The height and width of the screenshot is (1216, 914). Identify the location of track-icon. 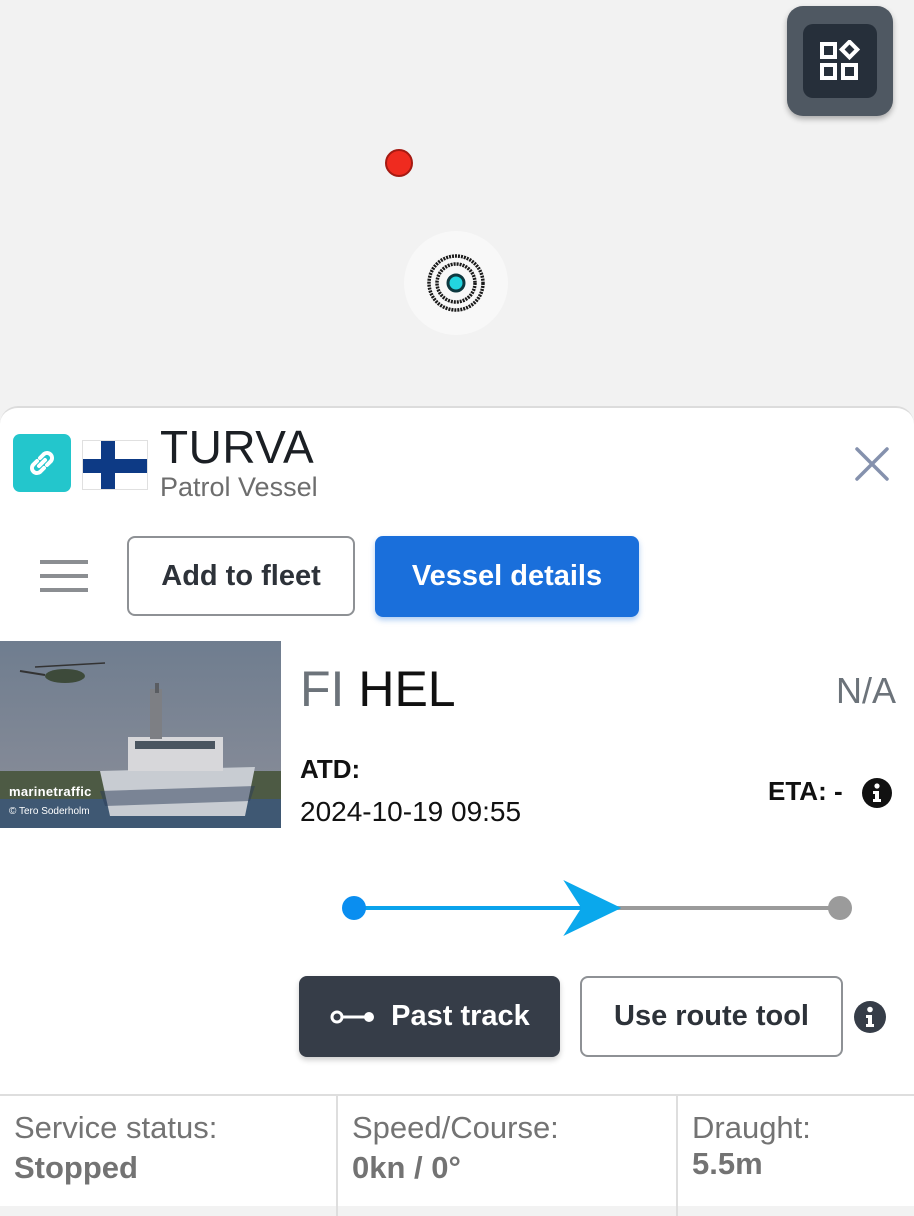
(352, 1016).